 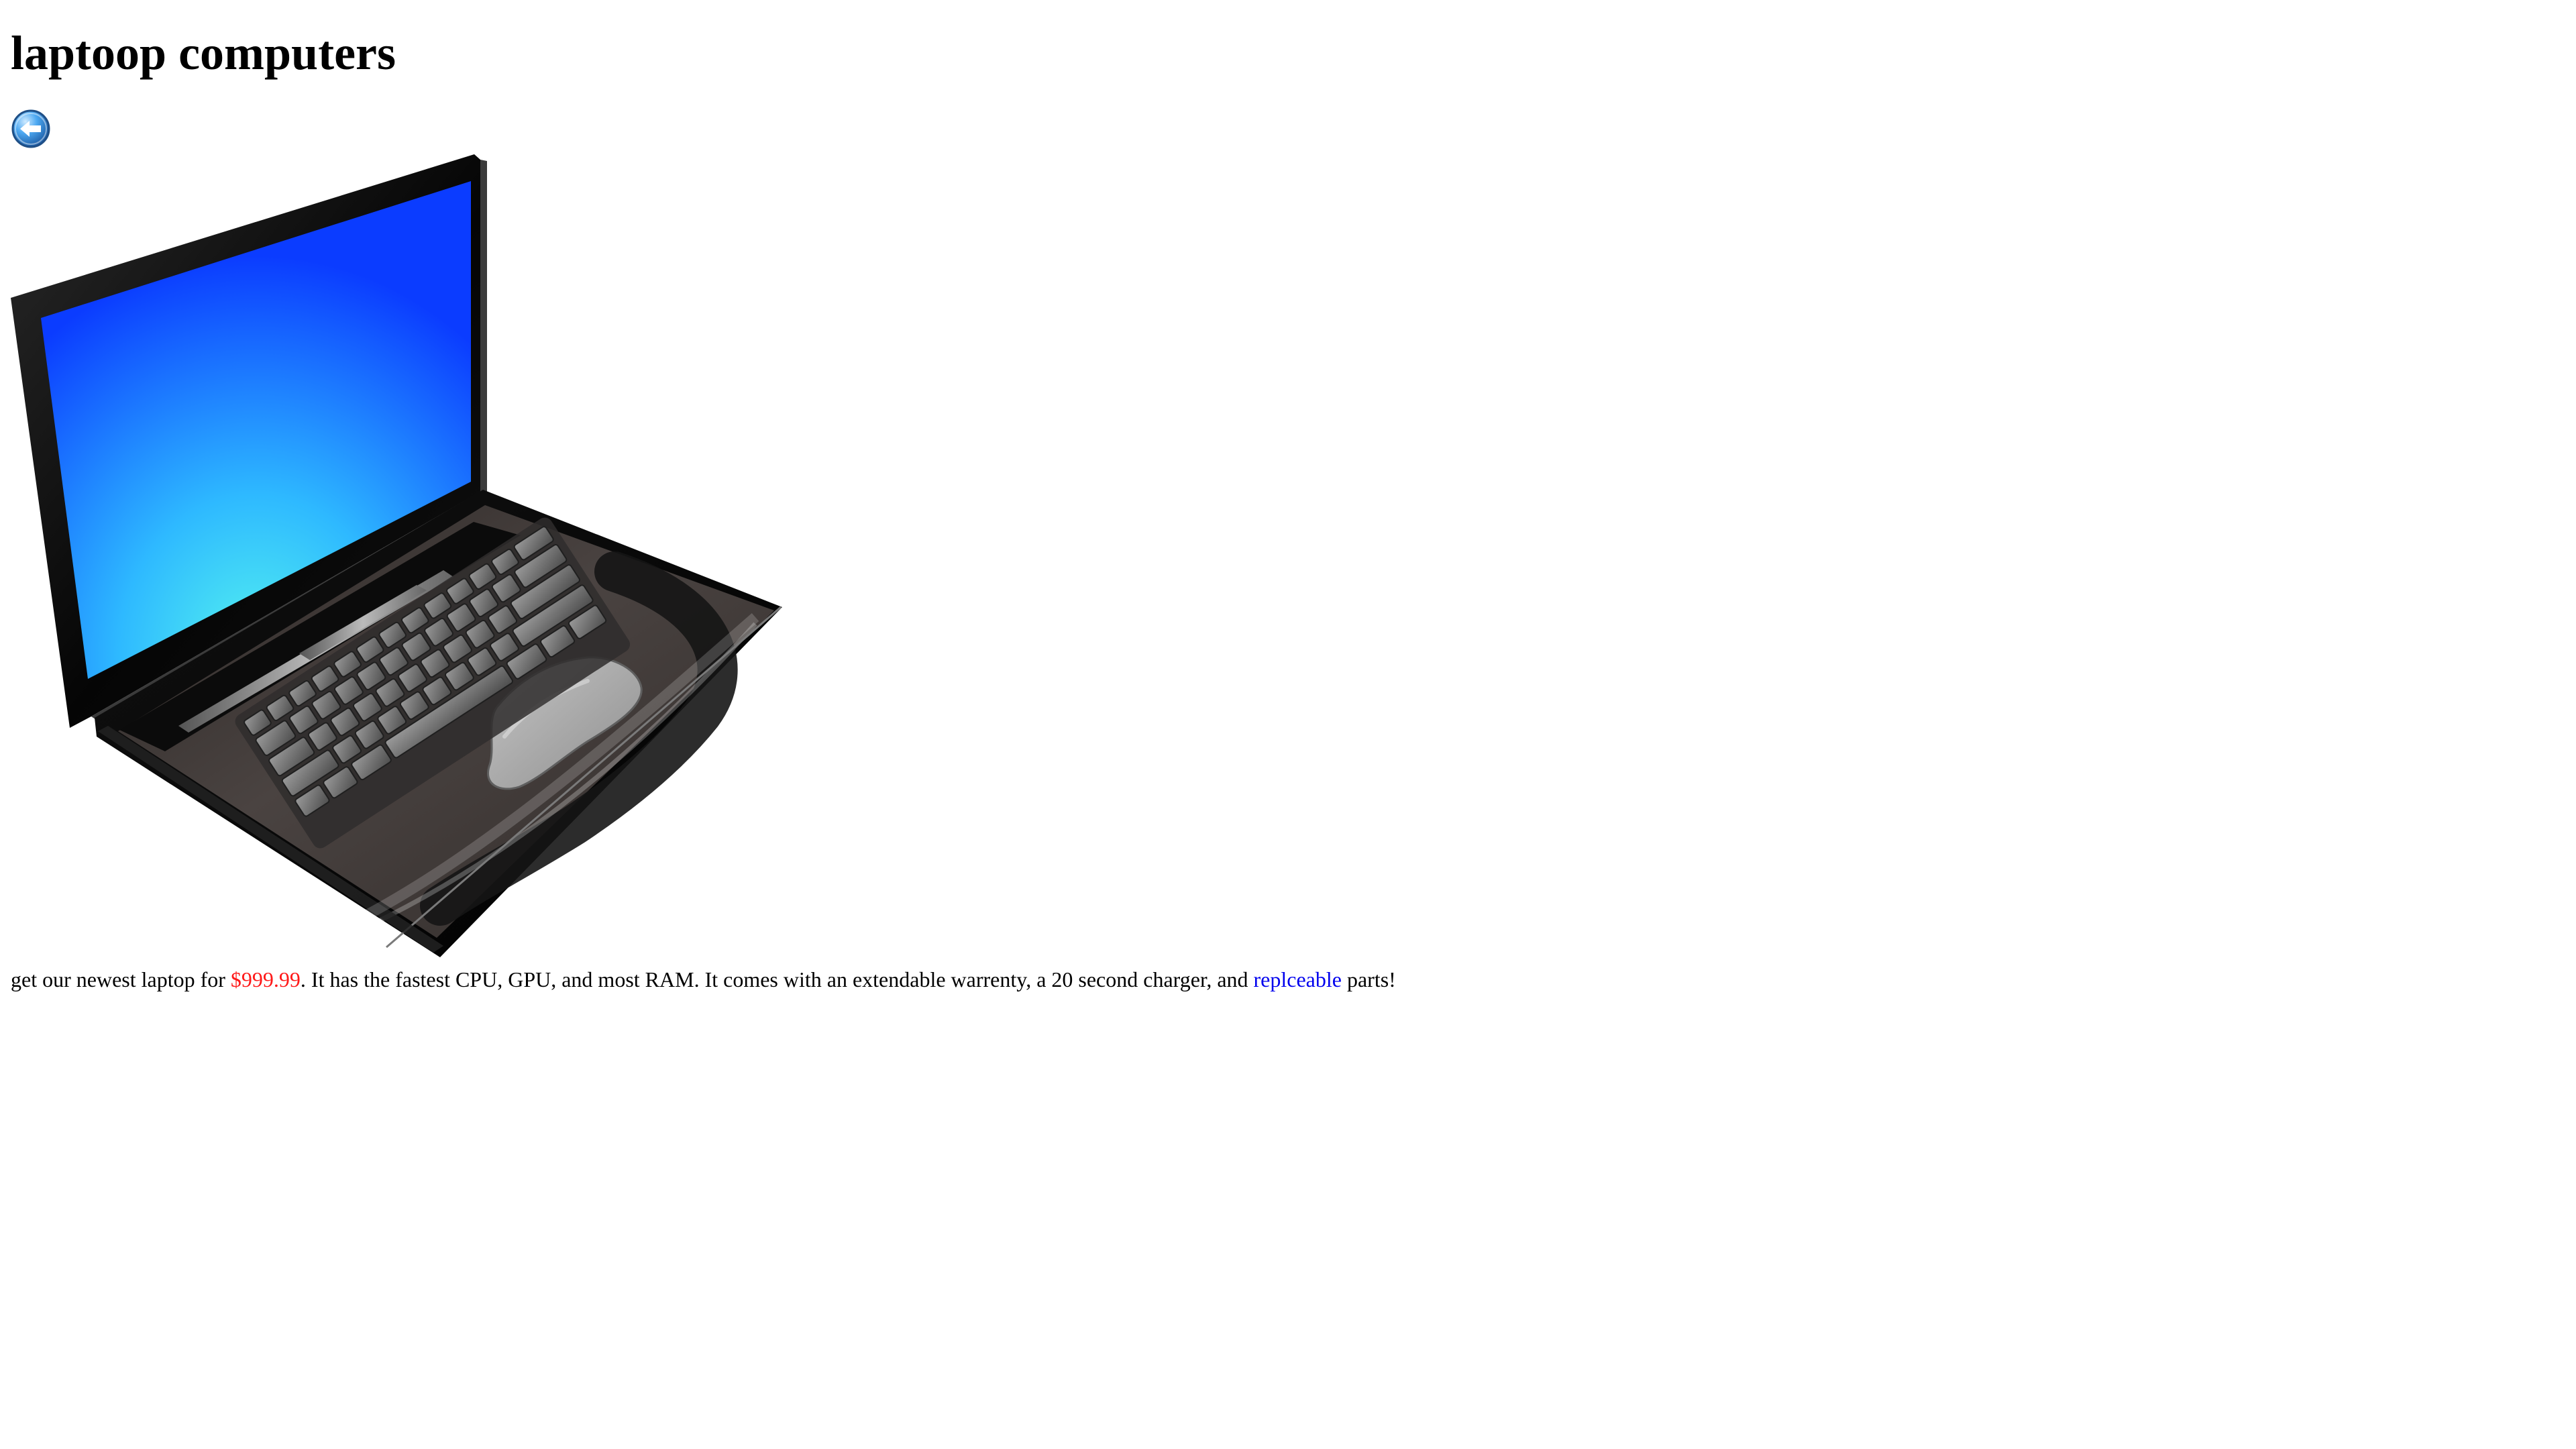 What do you see at coordinates (1298, 979) in the screenshot?
I see `replaceable-parts-link: replceable` at bounding box center [1298, 979].